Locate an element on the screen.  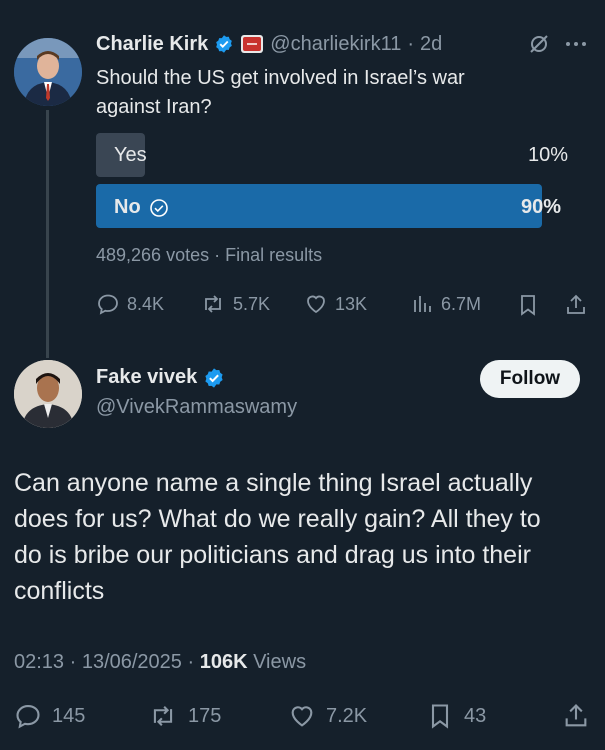
poll-option-yes-percent: 10% is located at coordinates (548, 155).